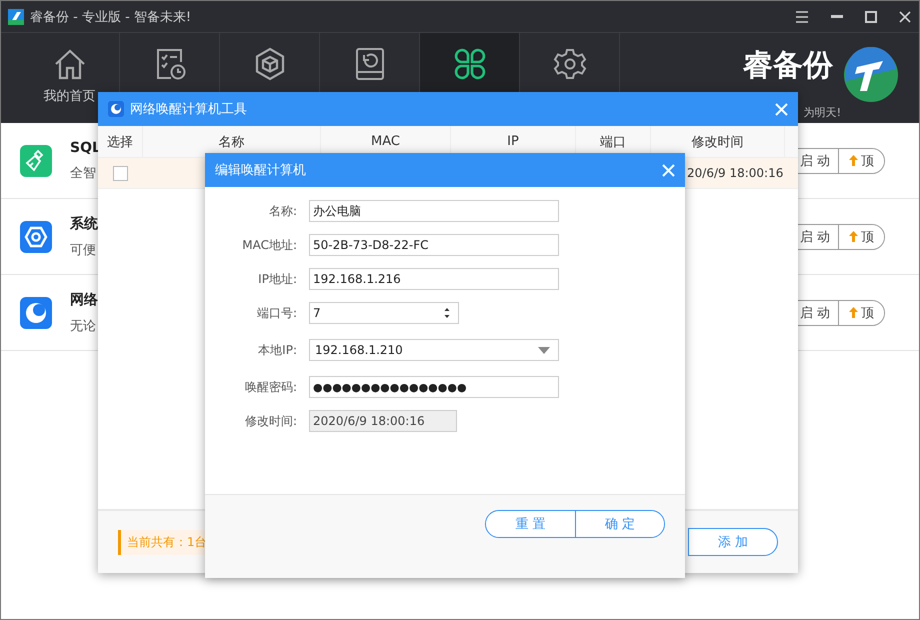 This screenshot has width=920, height=620. I want to click on hex-nut-icon, so click(36, 236).